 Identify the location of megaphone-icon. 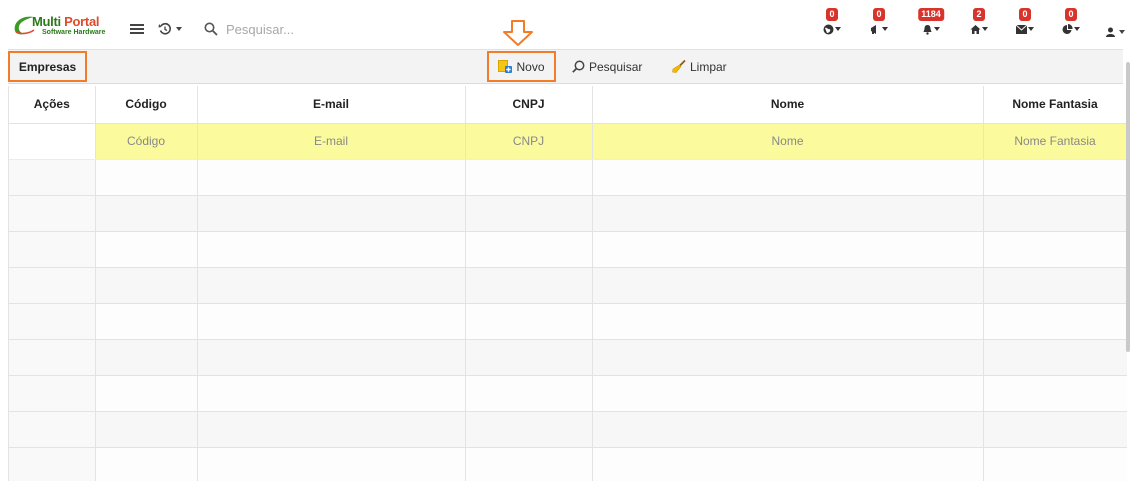
(873, 29).